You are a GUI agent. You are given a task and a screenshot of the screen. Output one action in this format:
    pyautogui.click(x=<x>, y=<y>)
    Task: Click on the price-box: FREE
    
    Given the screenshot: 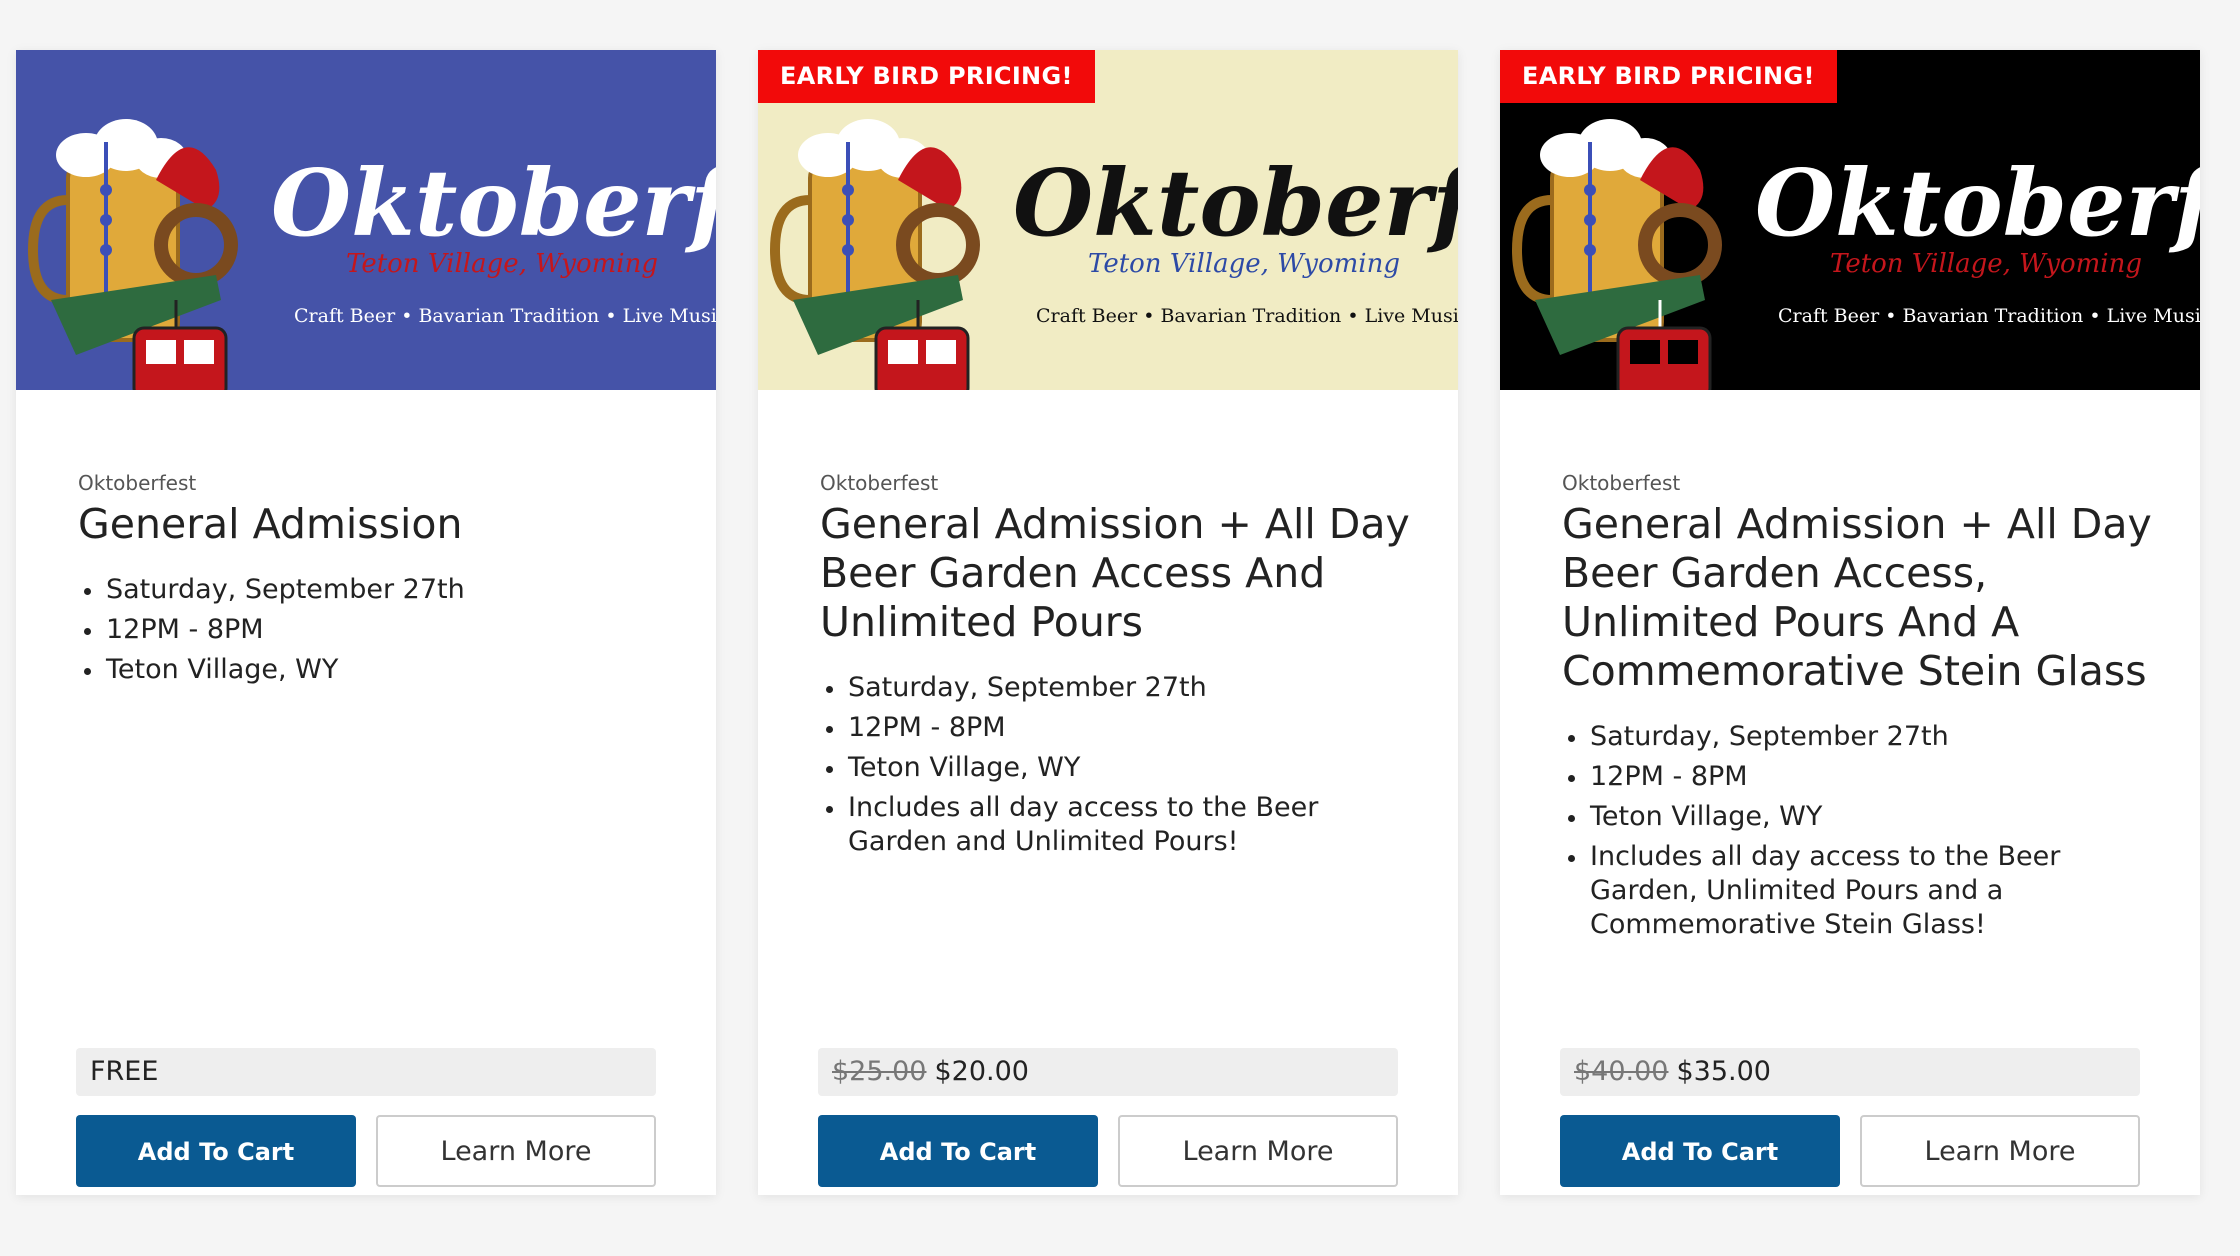 What is the action you would take?
    pyautogui.click(x=366, y=1072)
    